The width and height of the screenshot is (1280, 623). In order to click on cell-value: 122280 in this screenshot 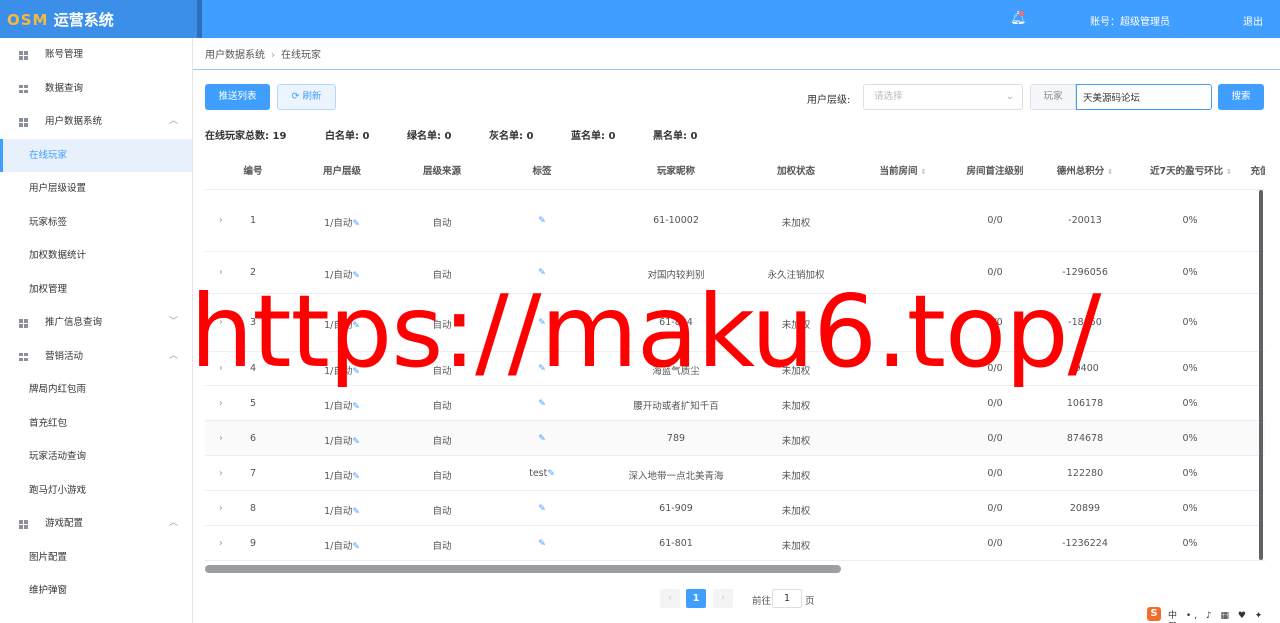, I will do `click(1085, 473)`.